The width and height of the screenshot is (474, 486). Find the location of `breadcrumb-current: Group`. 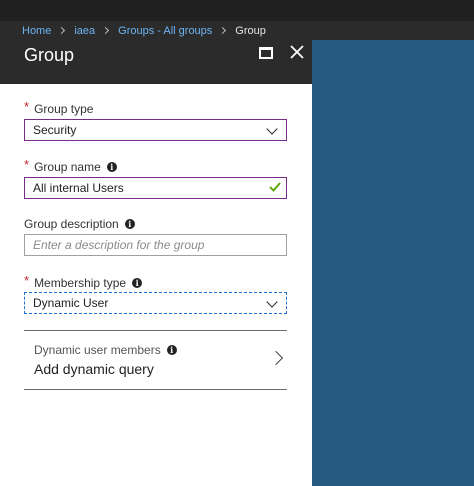

breadcrumb-current: Group is located at coordinates (250, 30).